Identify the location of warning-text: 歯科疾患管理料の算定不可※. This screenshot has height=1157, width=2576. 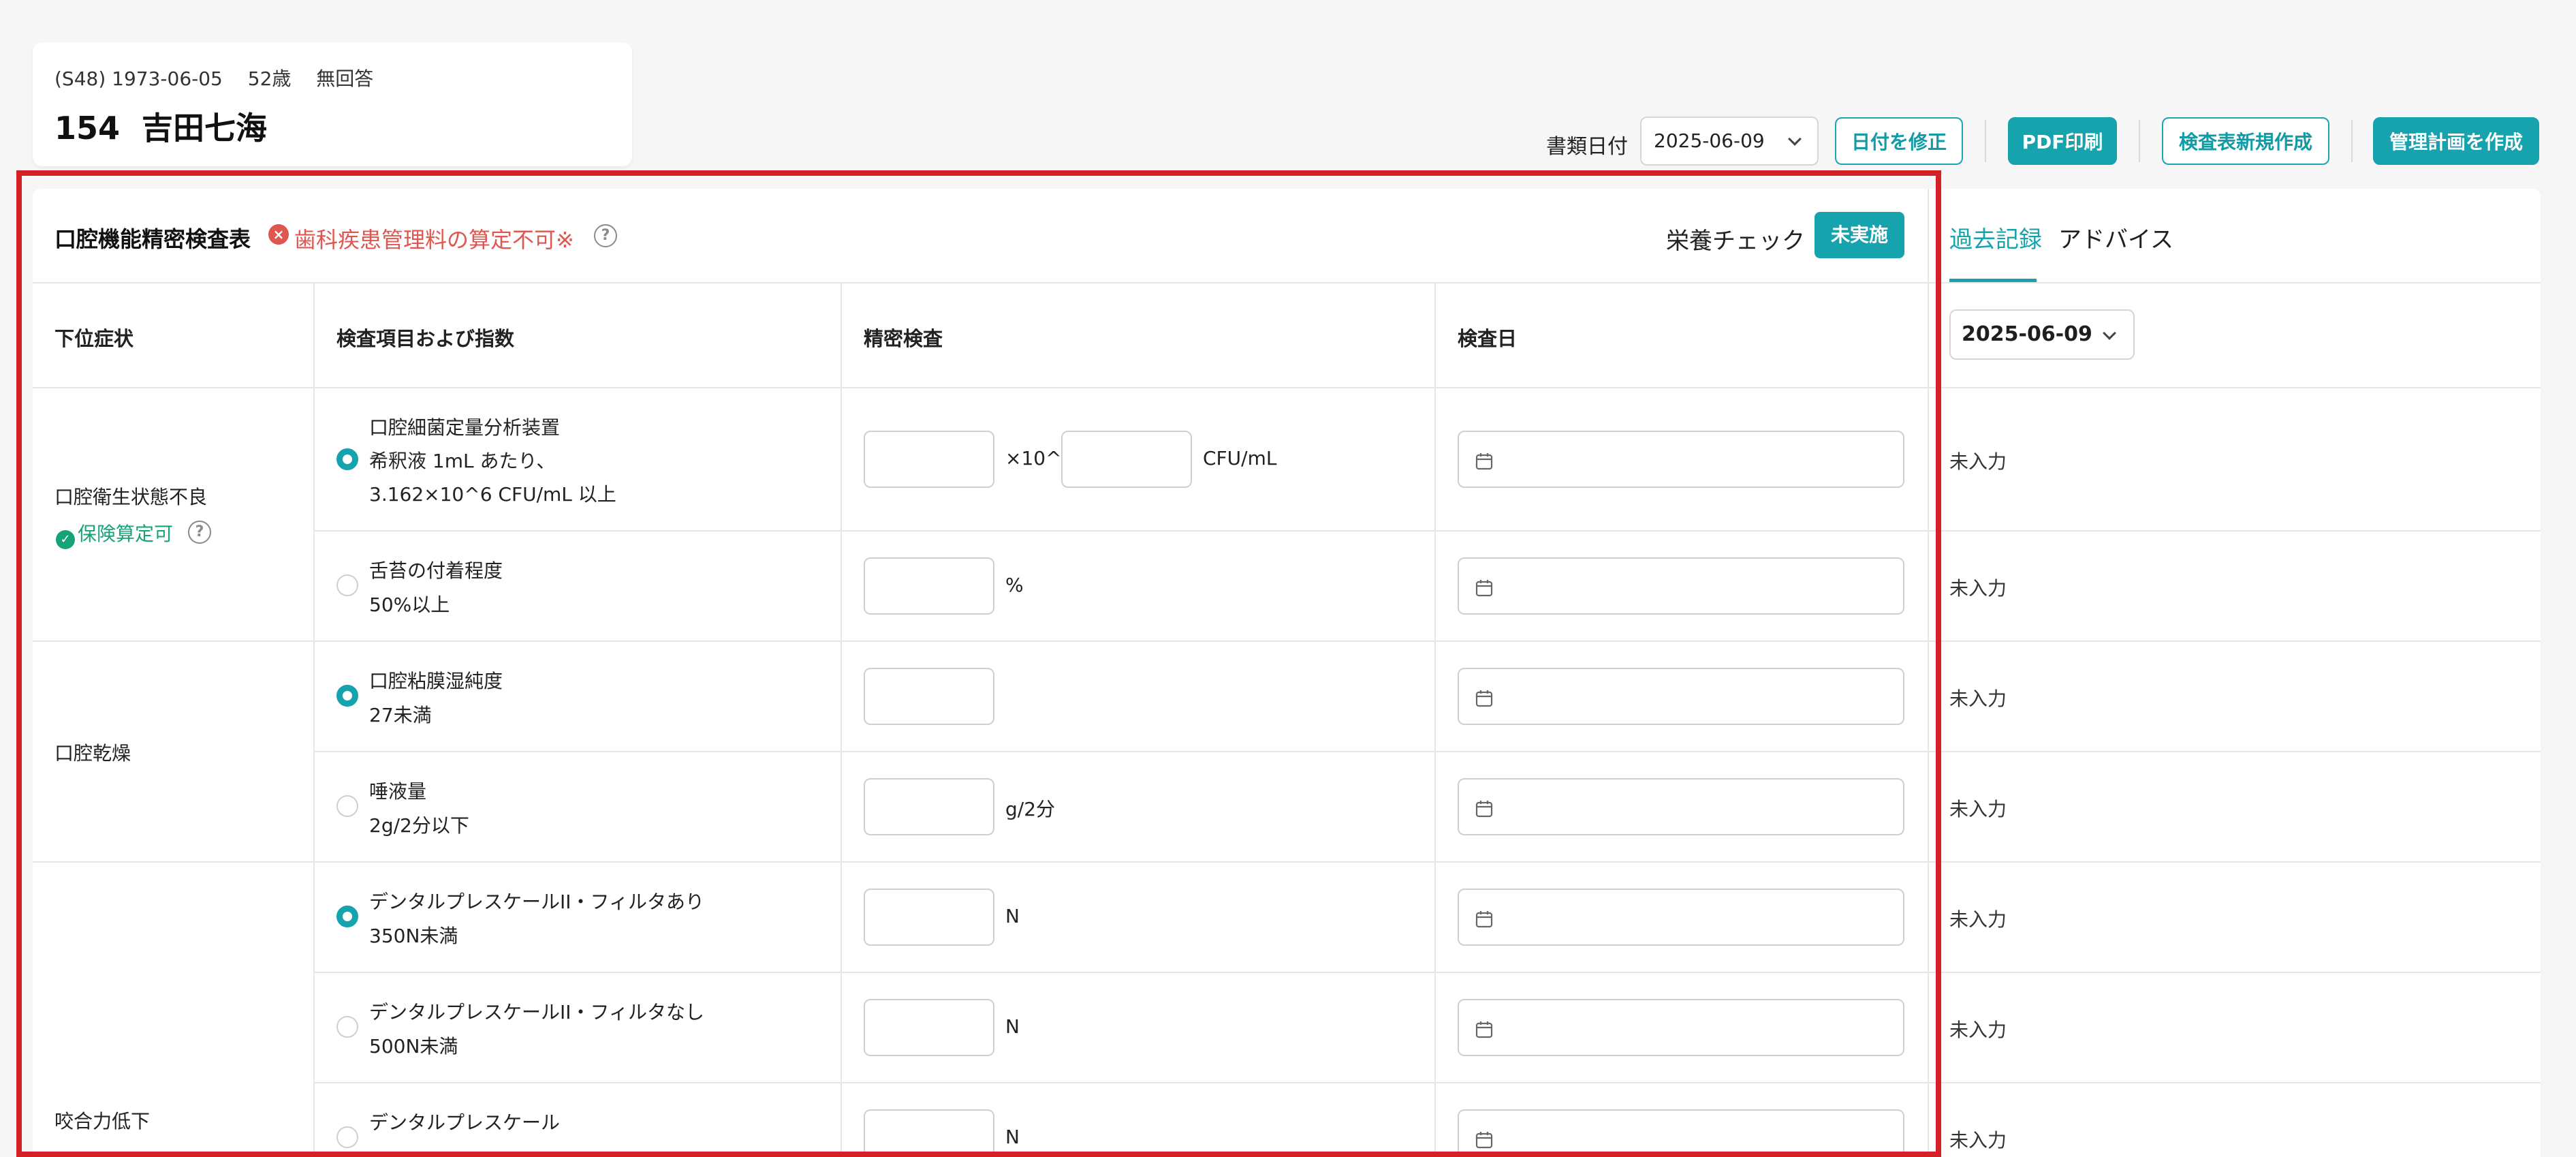
(434, 240).